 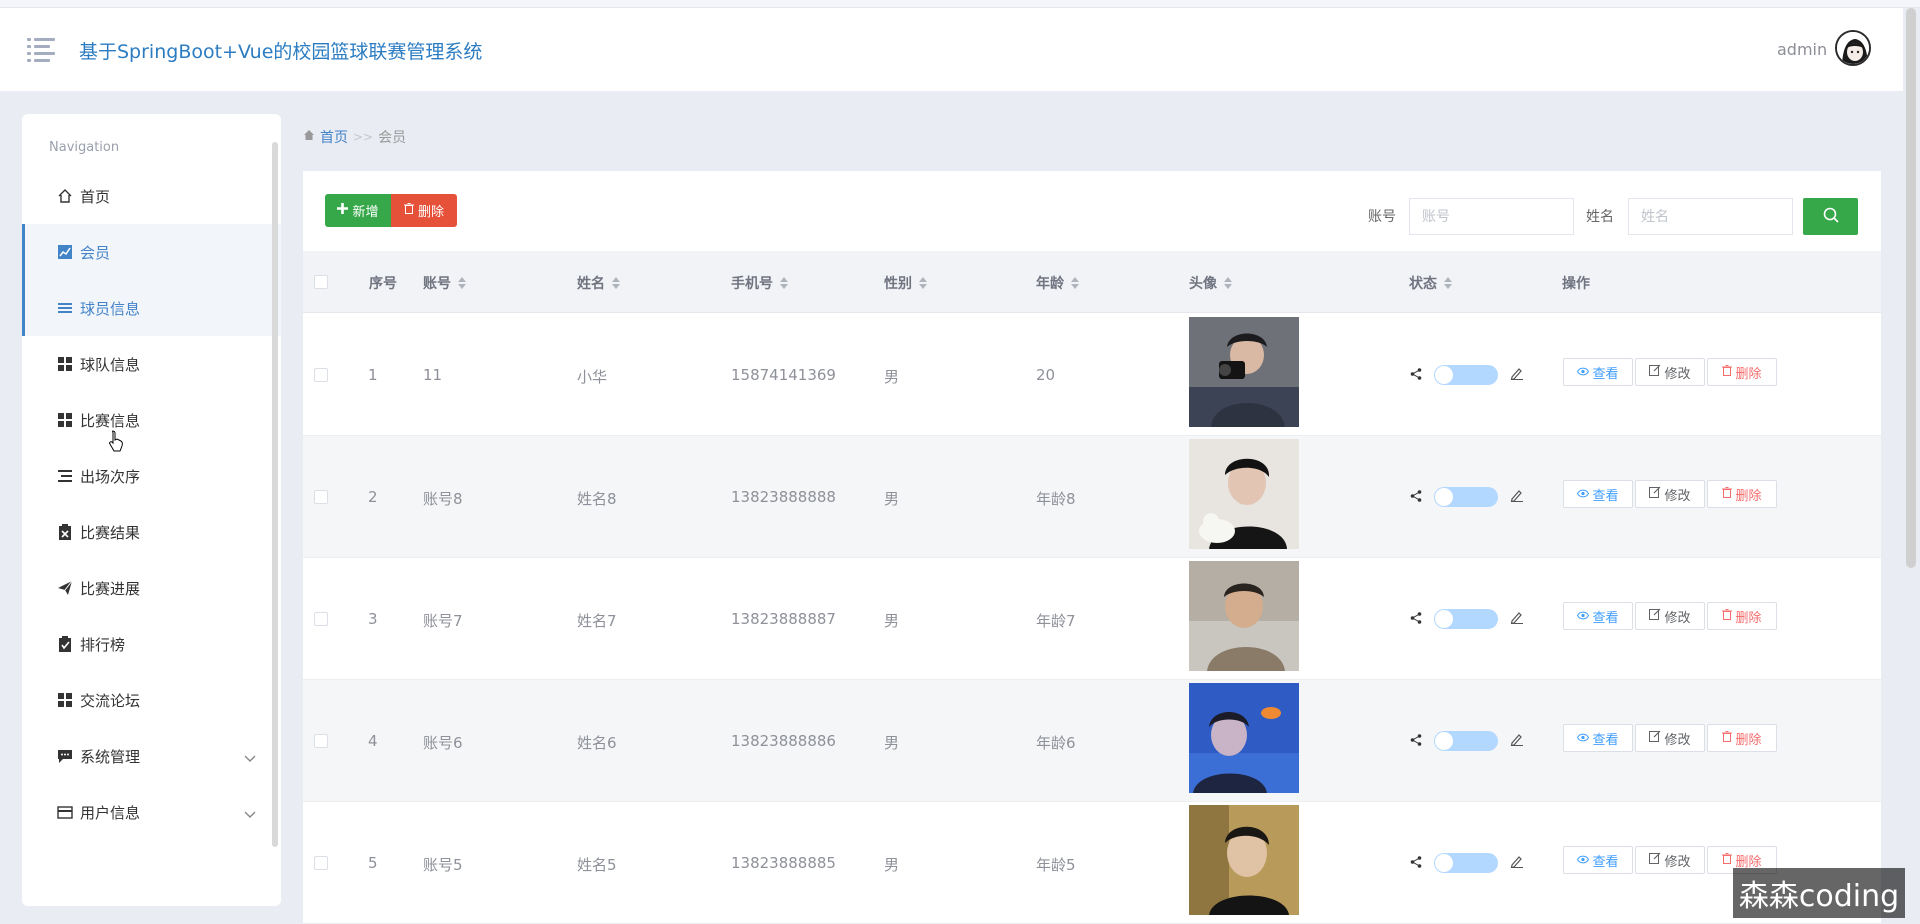 What do you see at coordinates (151, 532) in the screenshot?
I see `sidebar-item-match-results: 比赛结果` at bounding box center [151, 532].